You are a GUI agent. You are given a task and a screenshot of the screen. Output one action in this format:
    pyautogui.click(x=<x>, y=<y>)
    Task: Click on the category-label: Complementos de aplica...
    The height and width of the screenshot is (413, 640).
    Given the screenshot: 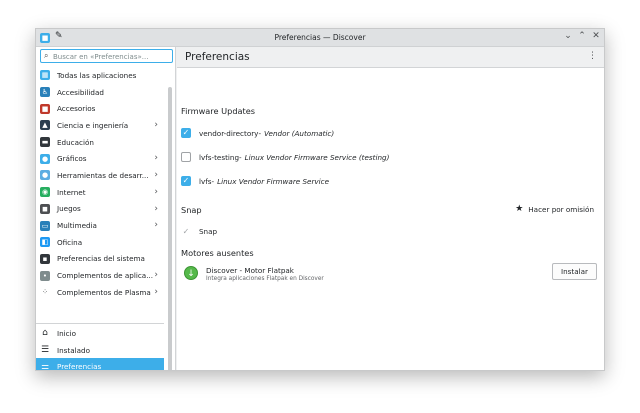 What is the action you would take?
    pyautogui.click(x=105, y=276)
    